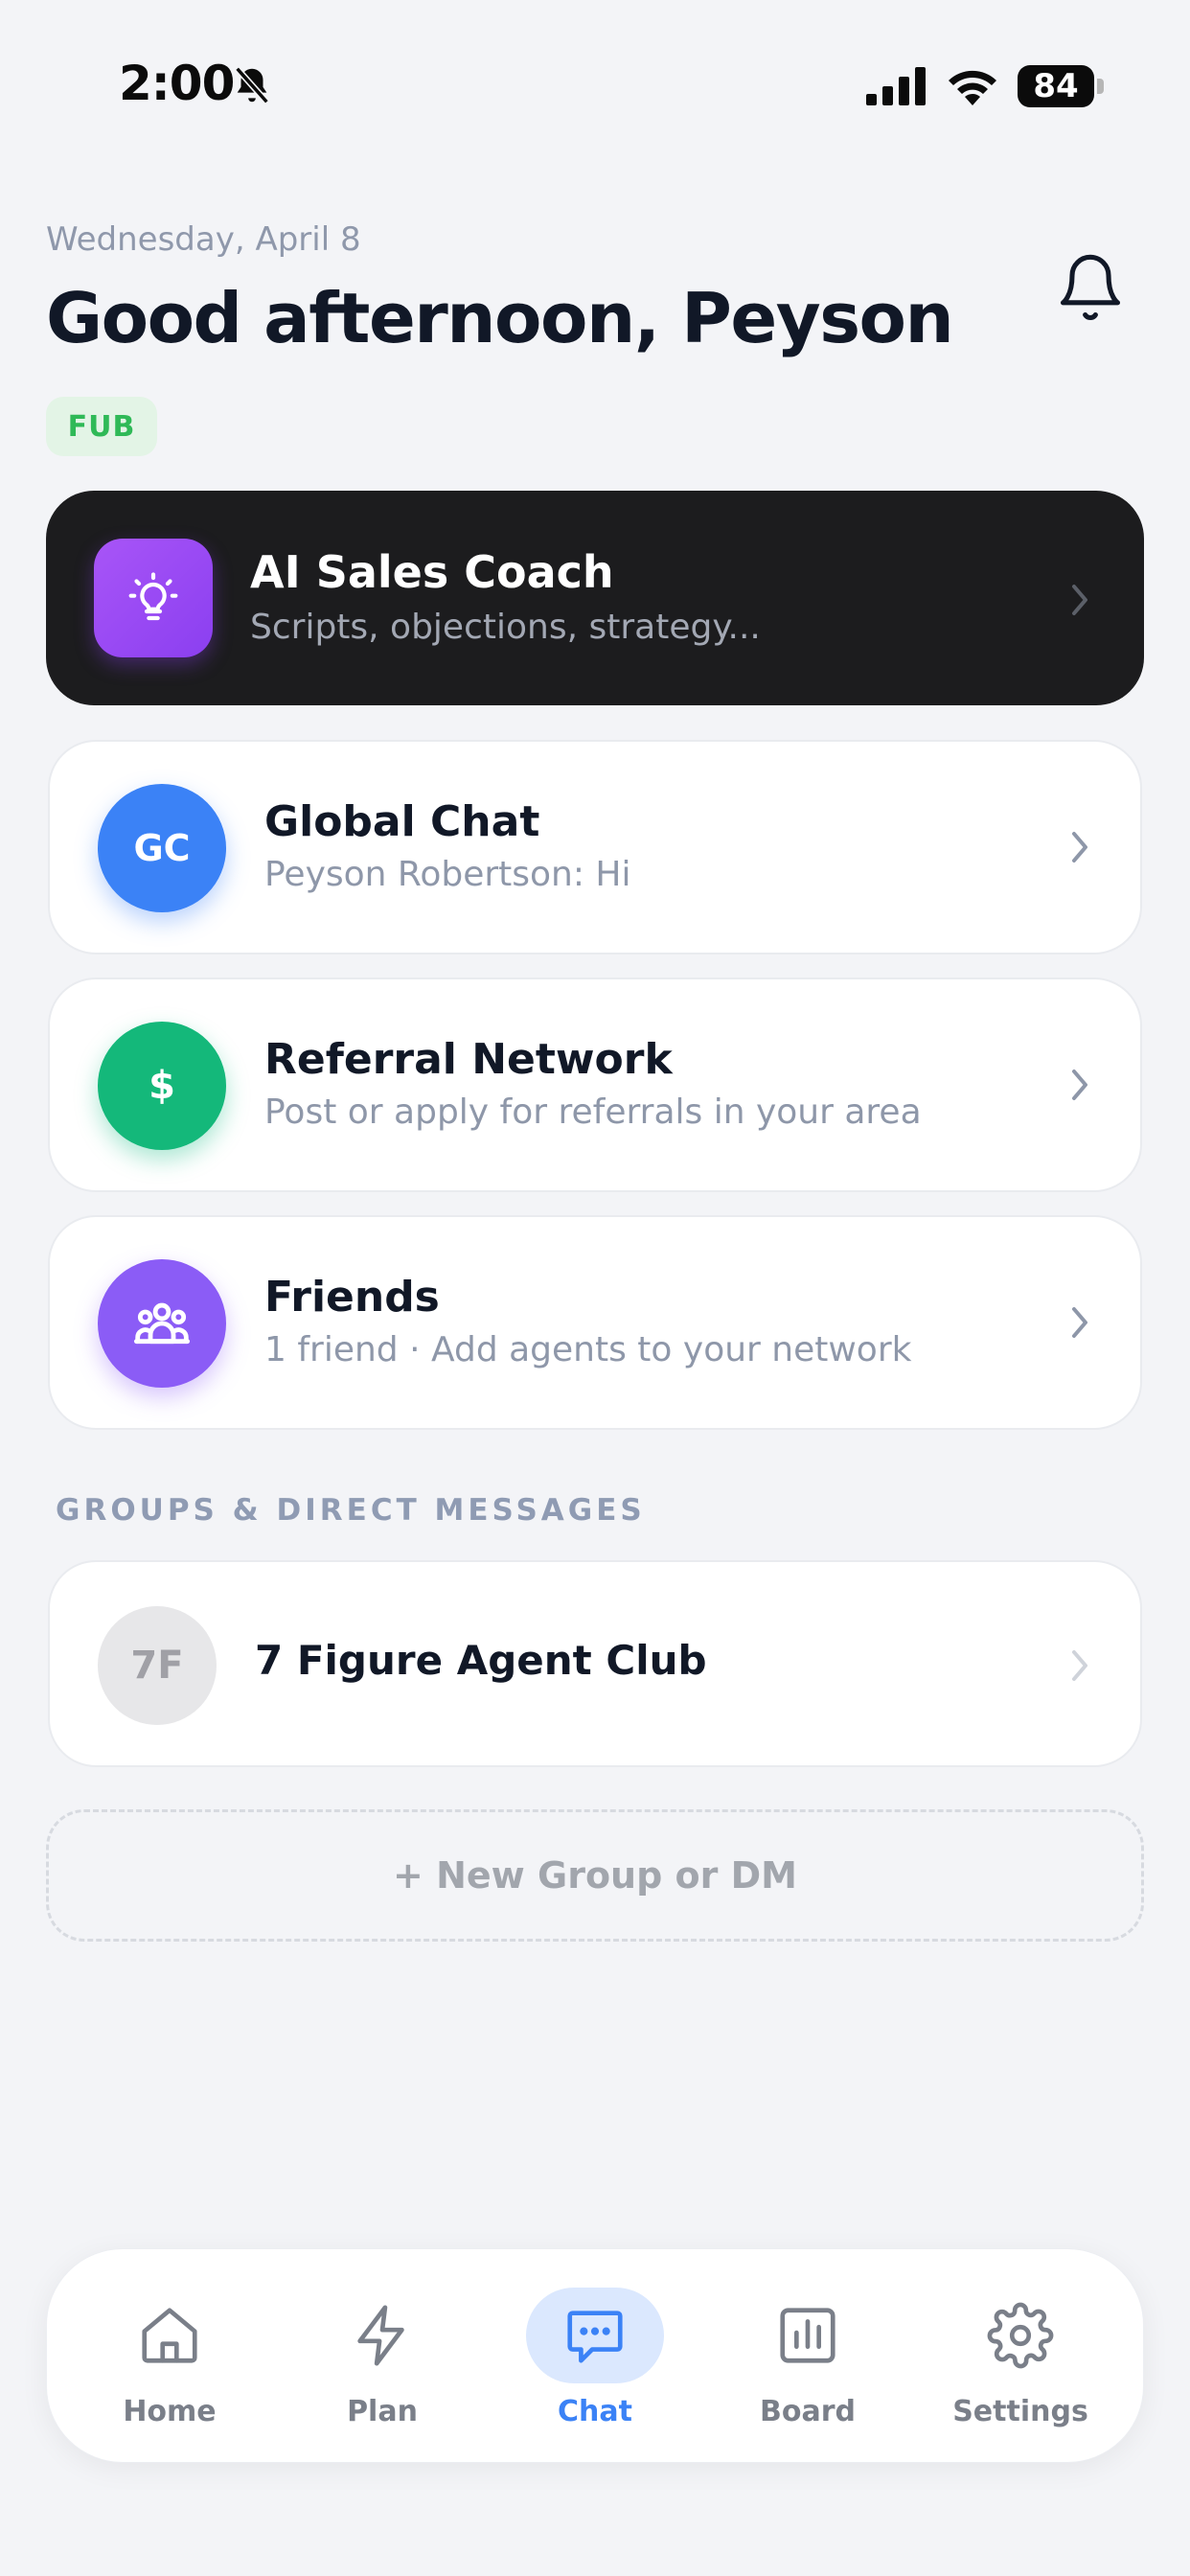 The width and height of the screenshot is (1190, 2576). What do you see at coordinates (1020, 2411) in the screenshot?
I see `tab-label: Settings` at bounding box center [1020, 2411].